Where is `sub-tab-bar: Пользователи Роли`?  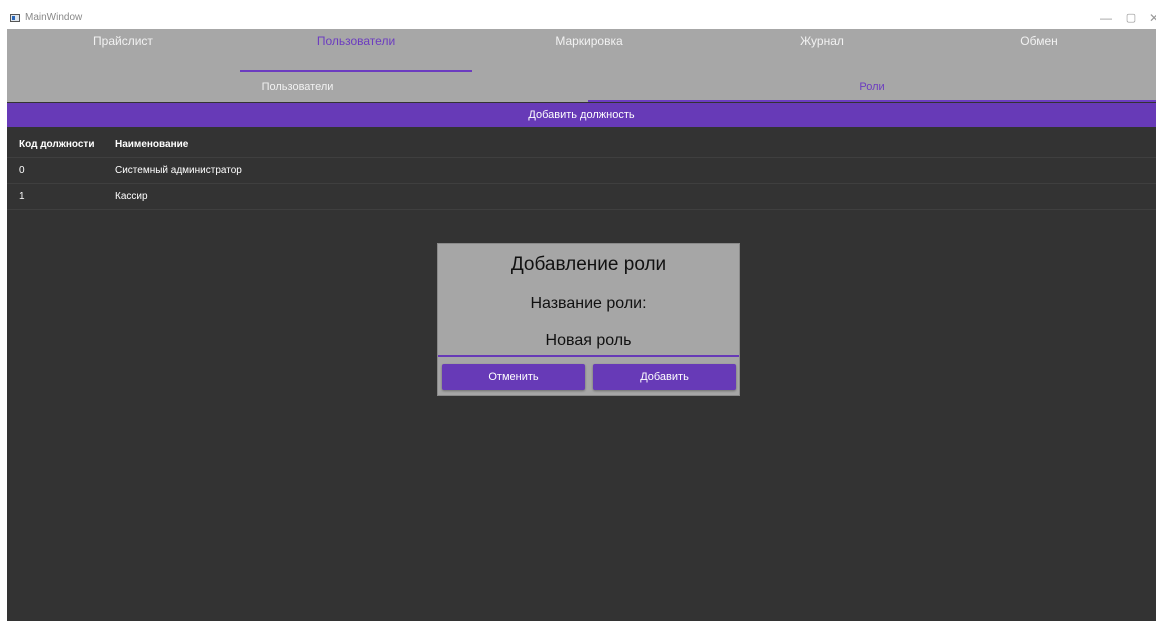
sub-tab-bar: Пользователи Роли is located at coordinates (581, 88).